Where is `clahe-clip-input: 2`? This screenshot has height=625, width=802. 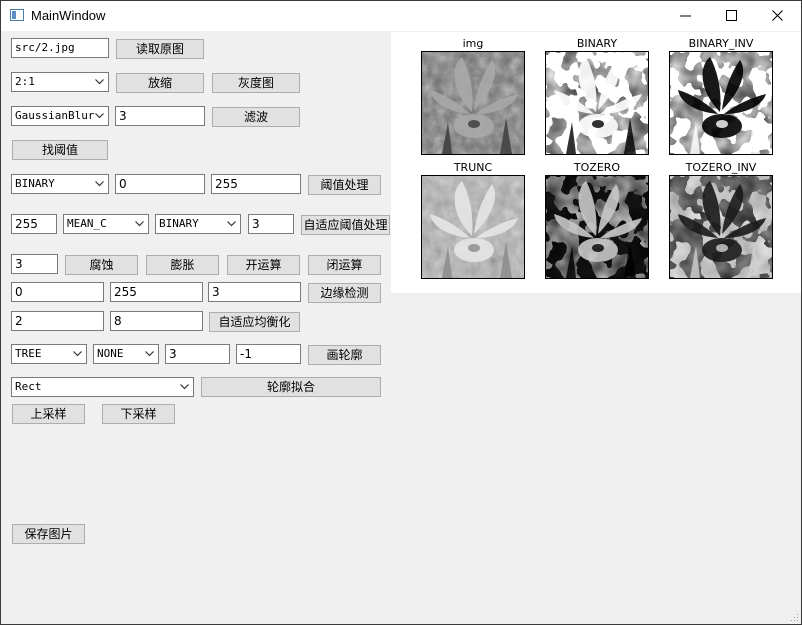 clahe-clip-input: 2 is located at coordinates (57, 321).